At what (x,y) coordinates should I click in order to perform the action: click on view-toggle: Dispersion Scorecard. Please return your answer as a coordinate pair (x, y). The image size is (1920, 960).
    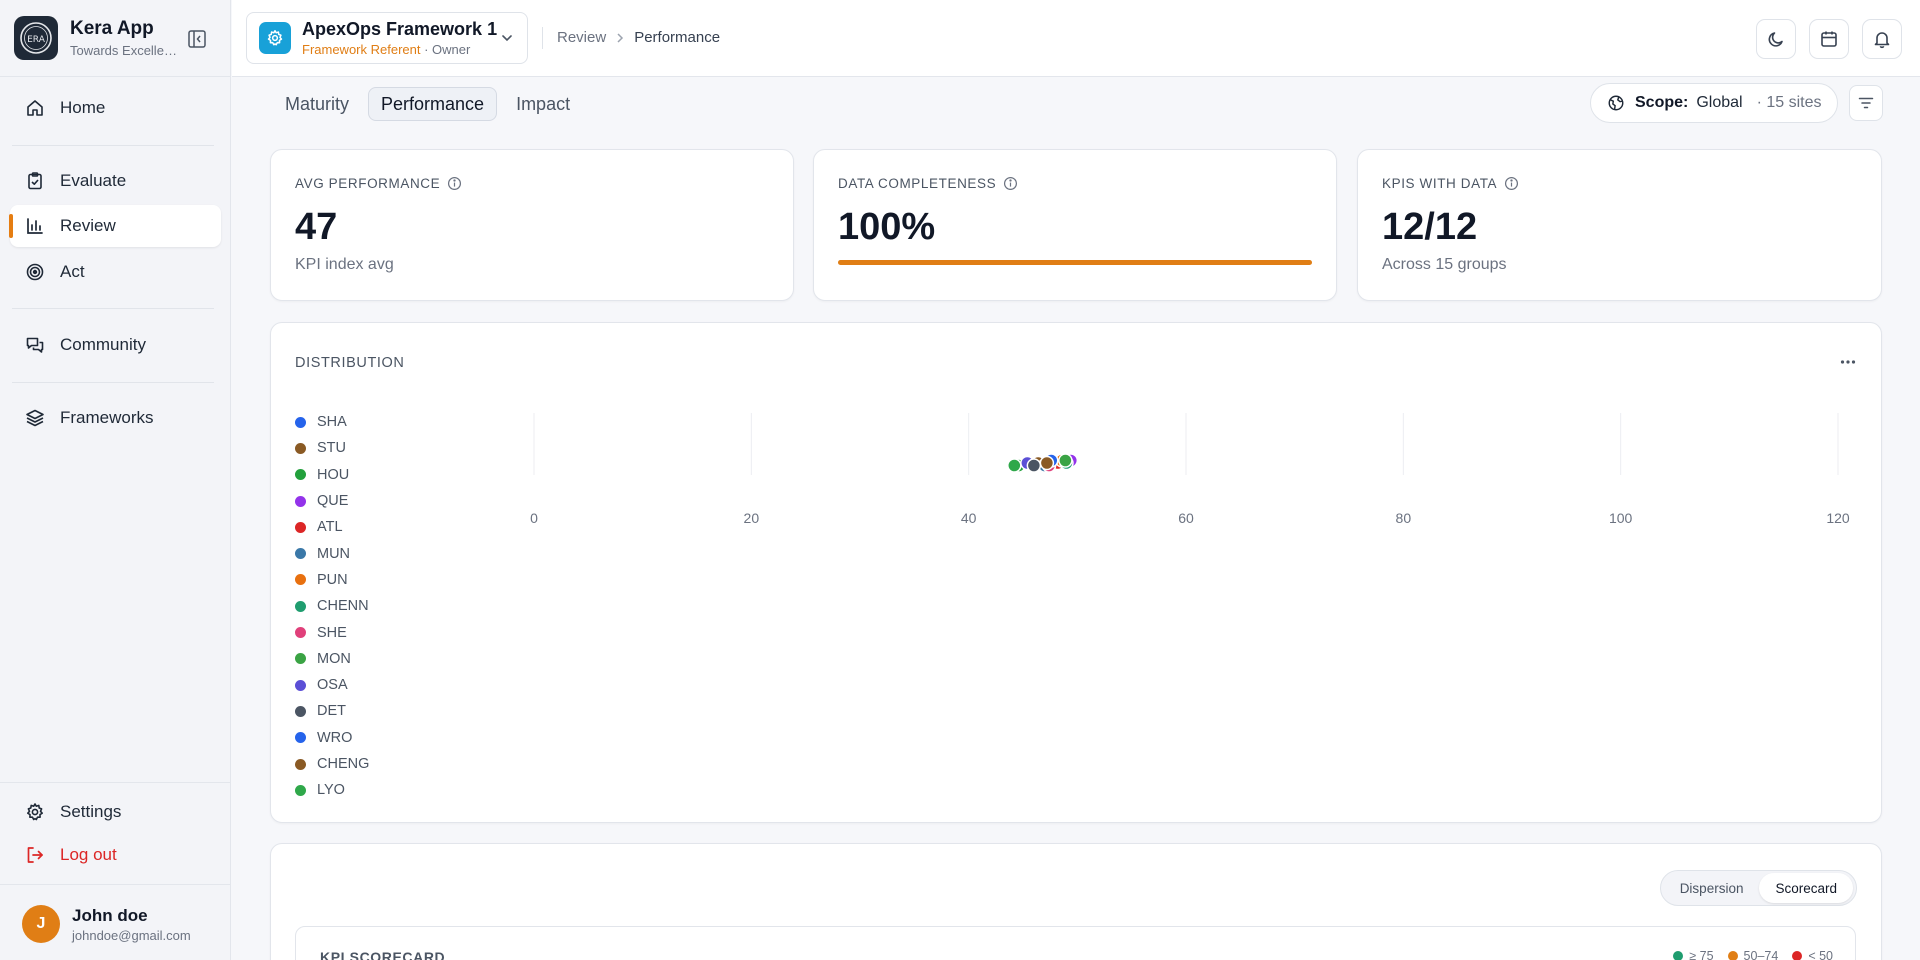
    Looking at the image, I should click on (1758, 888).